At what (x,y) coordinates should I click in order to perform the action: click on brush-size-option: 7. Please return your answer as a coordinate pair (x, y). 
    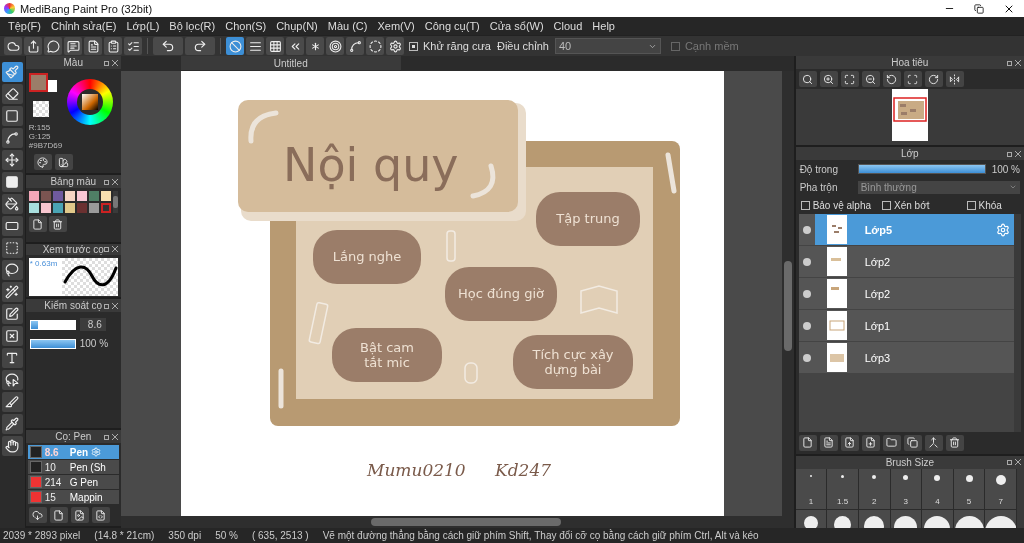
    Looking at the image, I should click on (1000, 488).